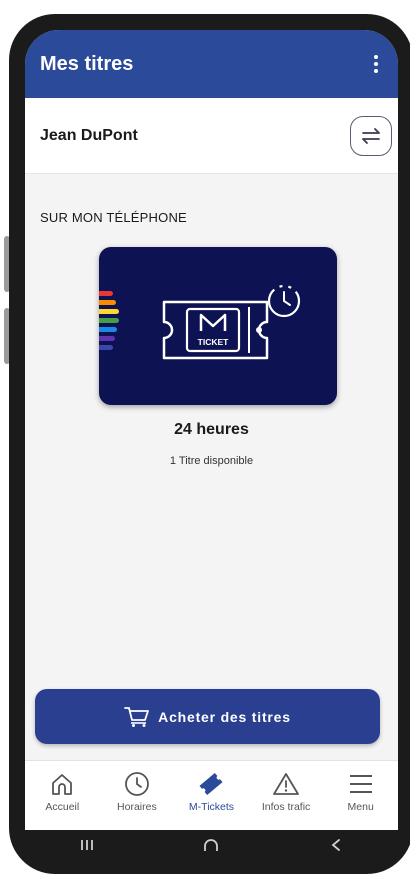 The image size is (410, 874). I want to click on ticket-card: TICKET, so click(218, 326).